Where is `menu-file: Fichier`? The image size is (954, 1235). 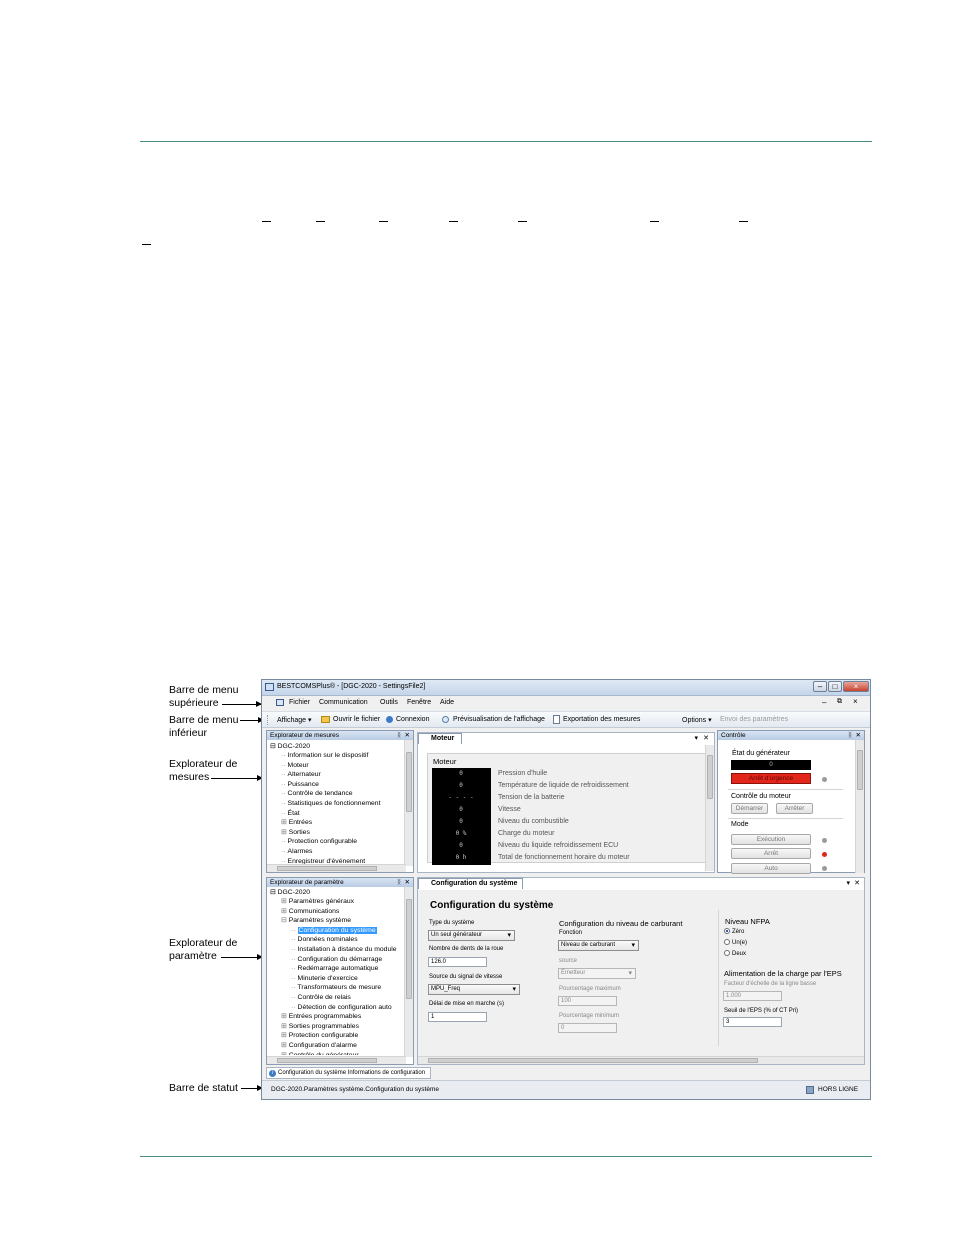
menu-file: Fichier is located at coordinates (299, 702).